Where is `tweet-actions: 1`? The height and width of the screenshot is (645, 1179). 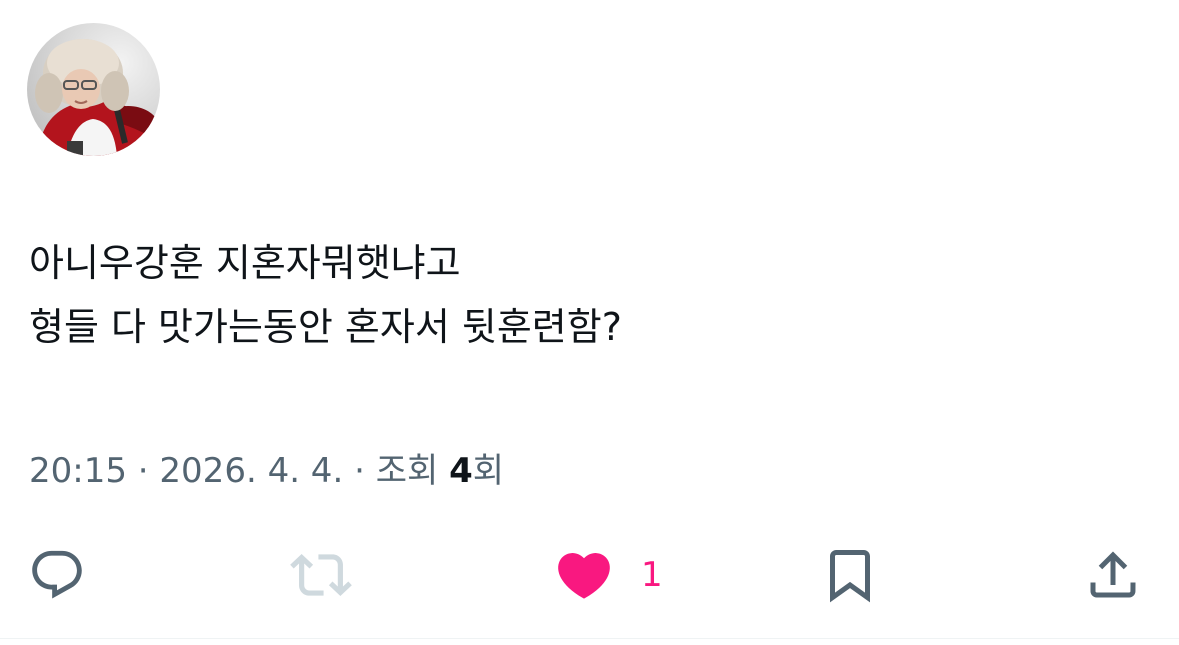 tweet-actions: 1 is located at coordinates (589, 575).